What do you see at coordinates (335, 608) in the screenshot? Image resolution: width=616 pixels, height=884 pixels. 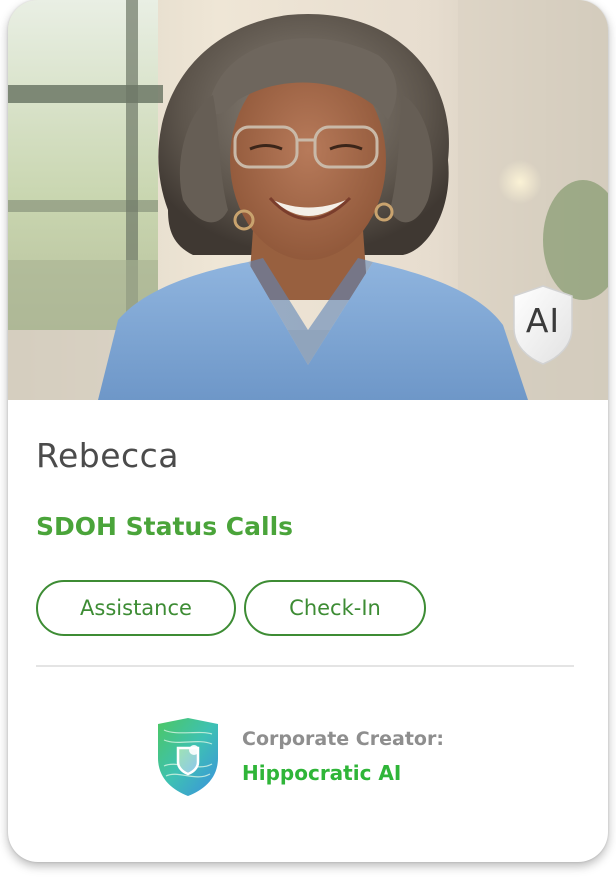 I see `tag-check-in: Check-In` at bounding box center [335, 608].